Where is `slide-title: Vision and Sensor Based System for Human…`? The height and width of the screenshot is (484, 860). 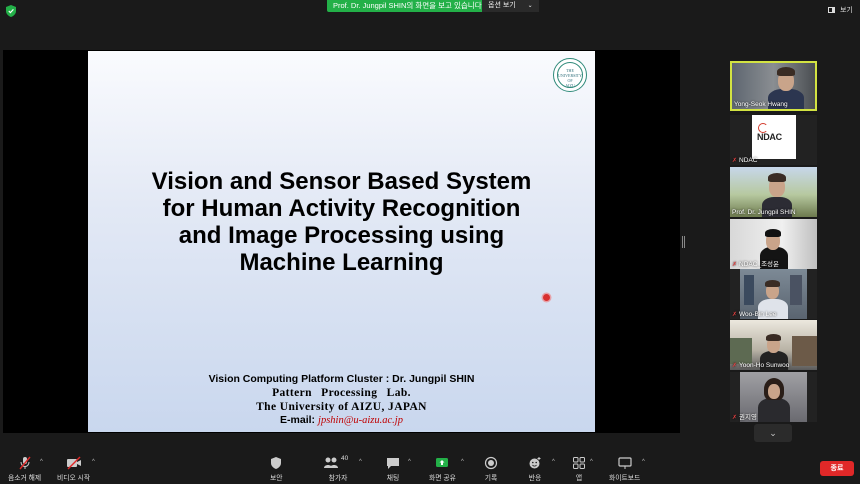 slide-title: Vision and Sensor Based System for Human… is located at coordinates (341, 222).